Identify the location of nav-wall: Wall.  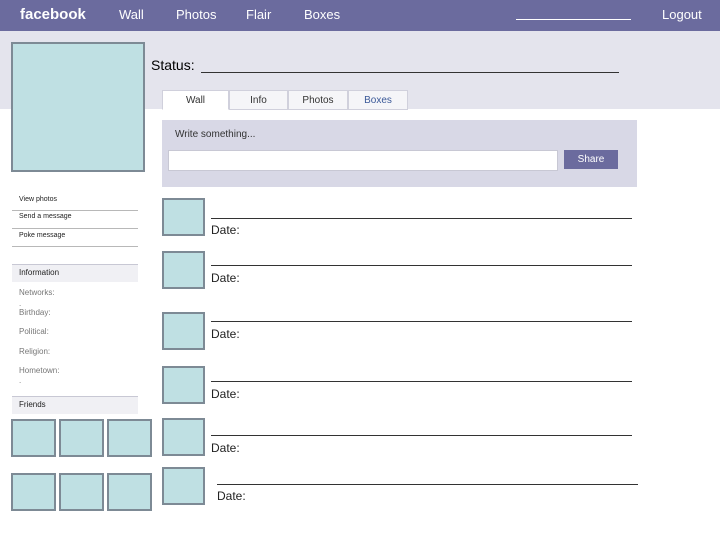
(131, 14).